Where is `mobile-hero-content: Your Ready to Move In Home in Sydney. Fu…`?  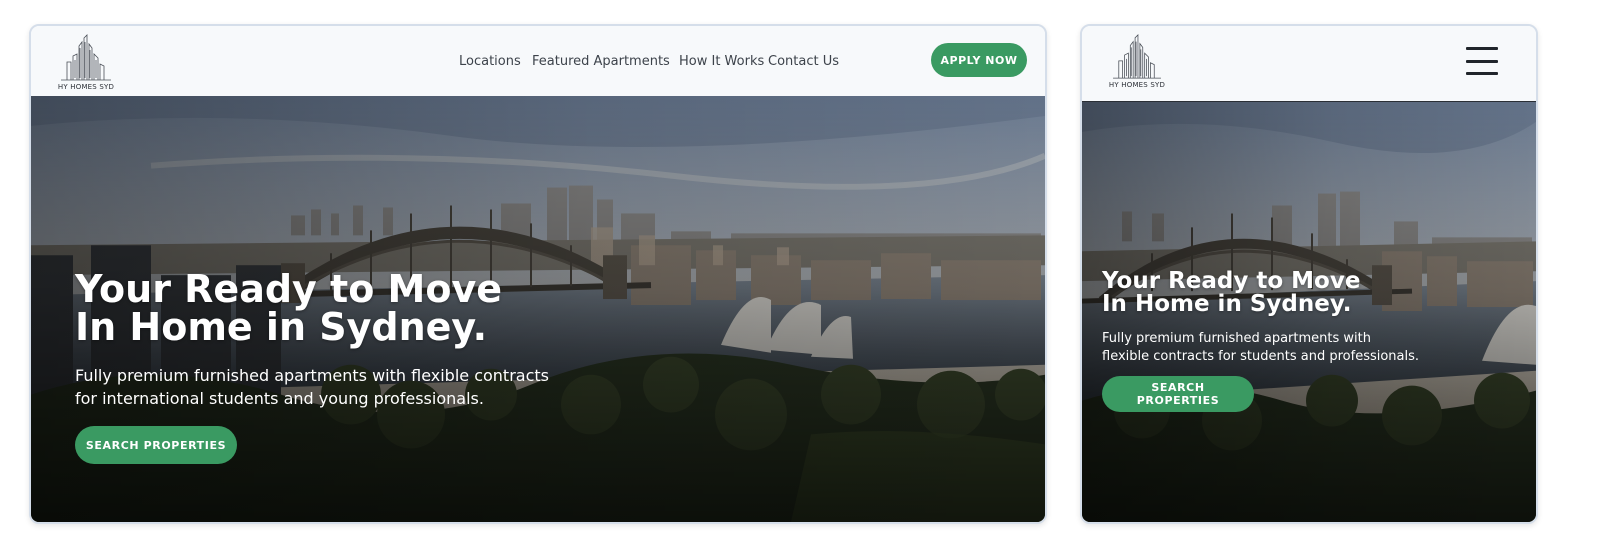
mobile-hero-content: Your Ready to Move In Home in Sydney. Fu… is located at coordinates (1312, 341).